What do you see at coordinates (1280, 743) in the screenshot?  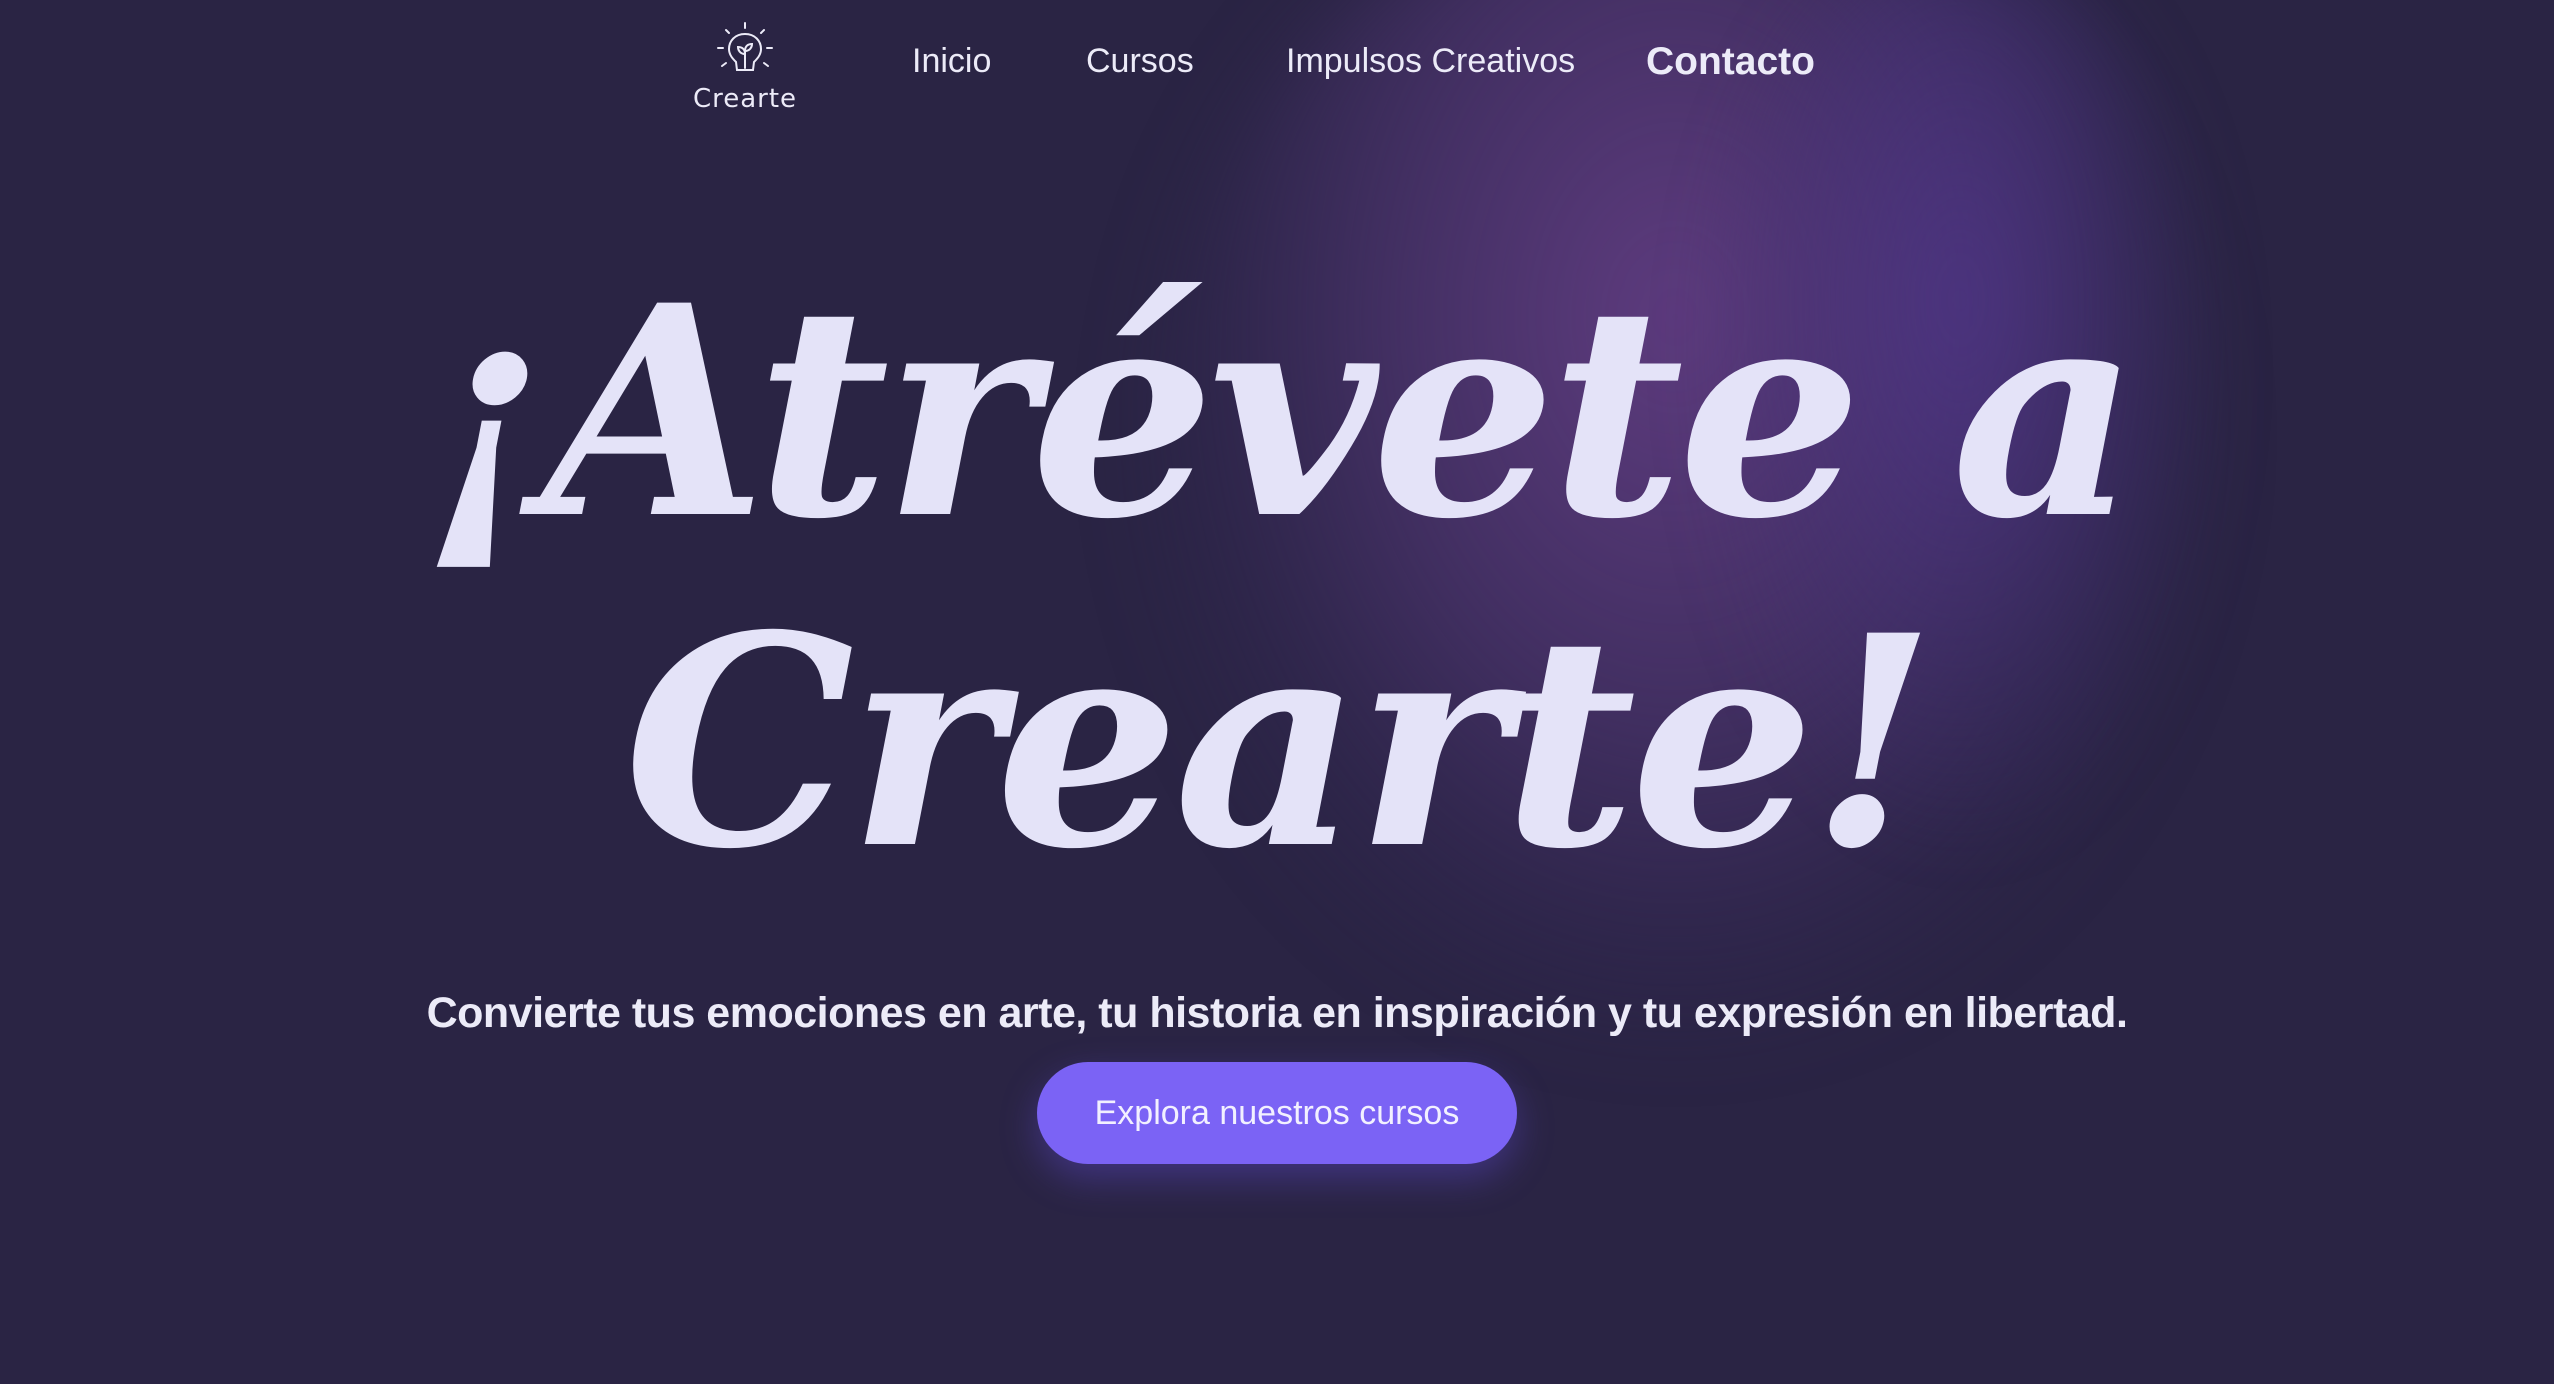 I see `hero-title-line-2: Crearte!` at bounding box center [1280, 743].